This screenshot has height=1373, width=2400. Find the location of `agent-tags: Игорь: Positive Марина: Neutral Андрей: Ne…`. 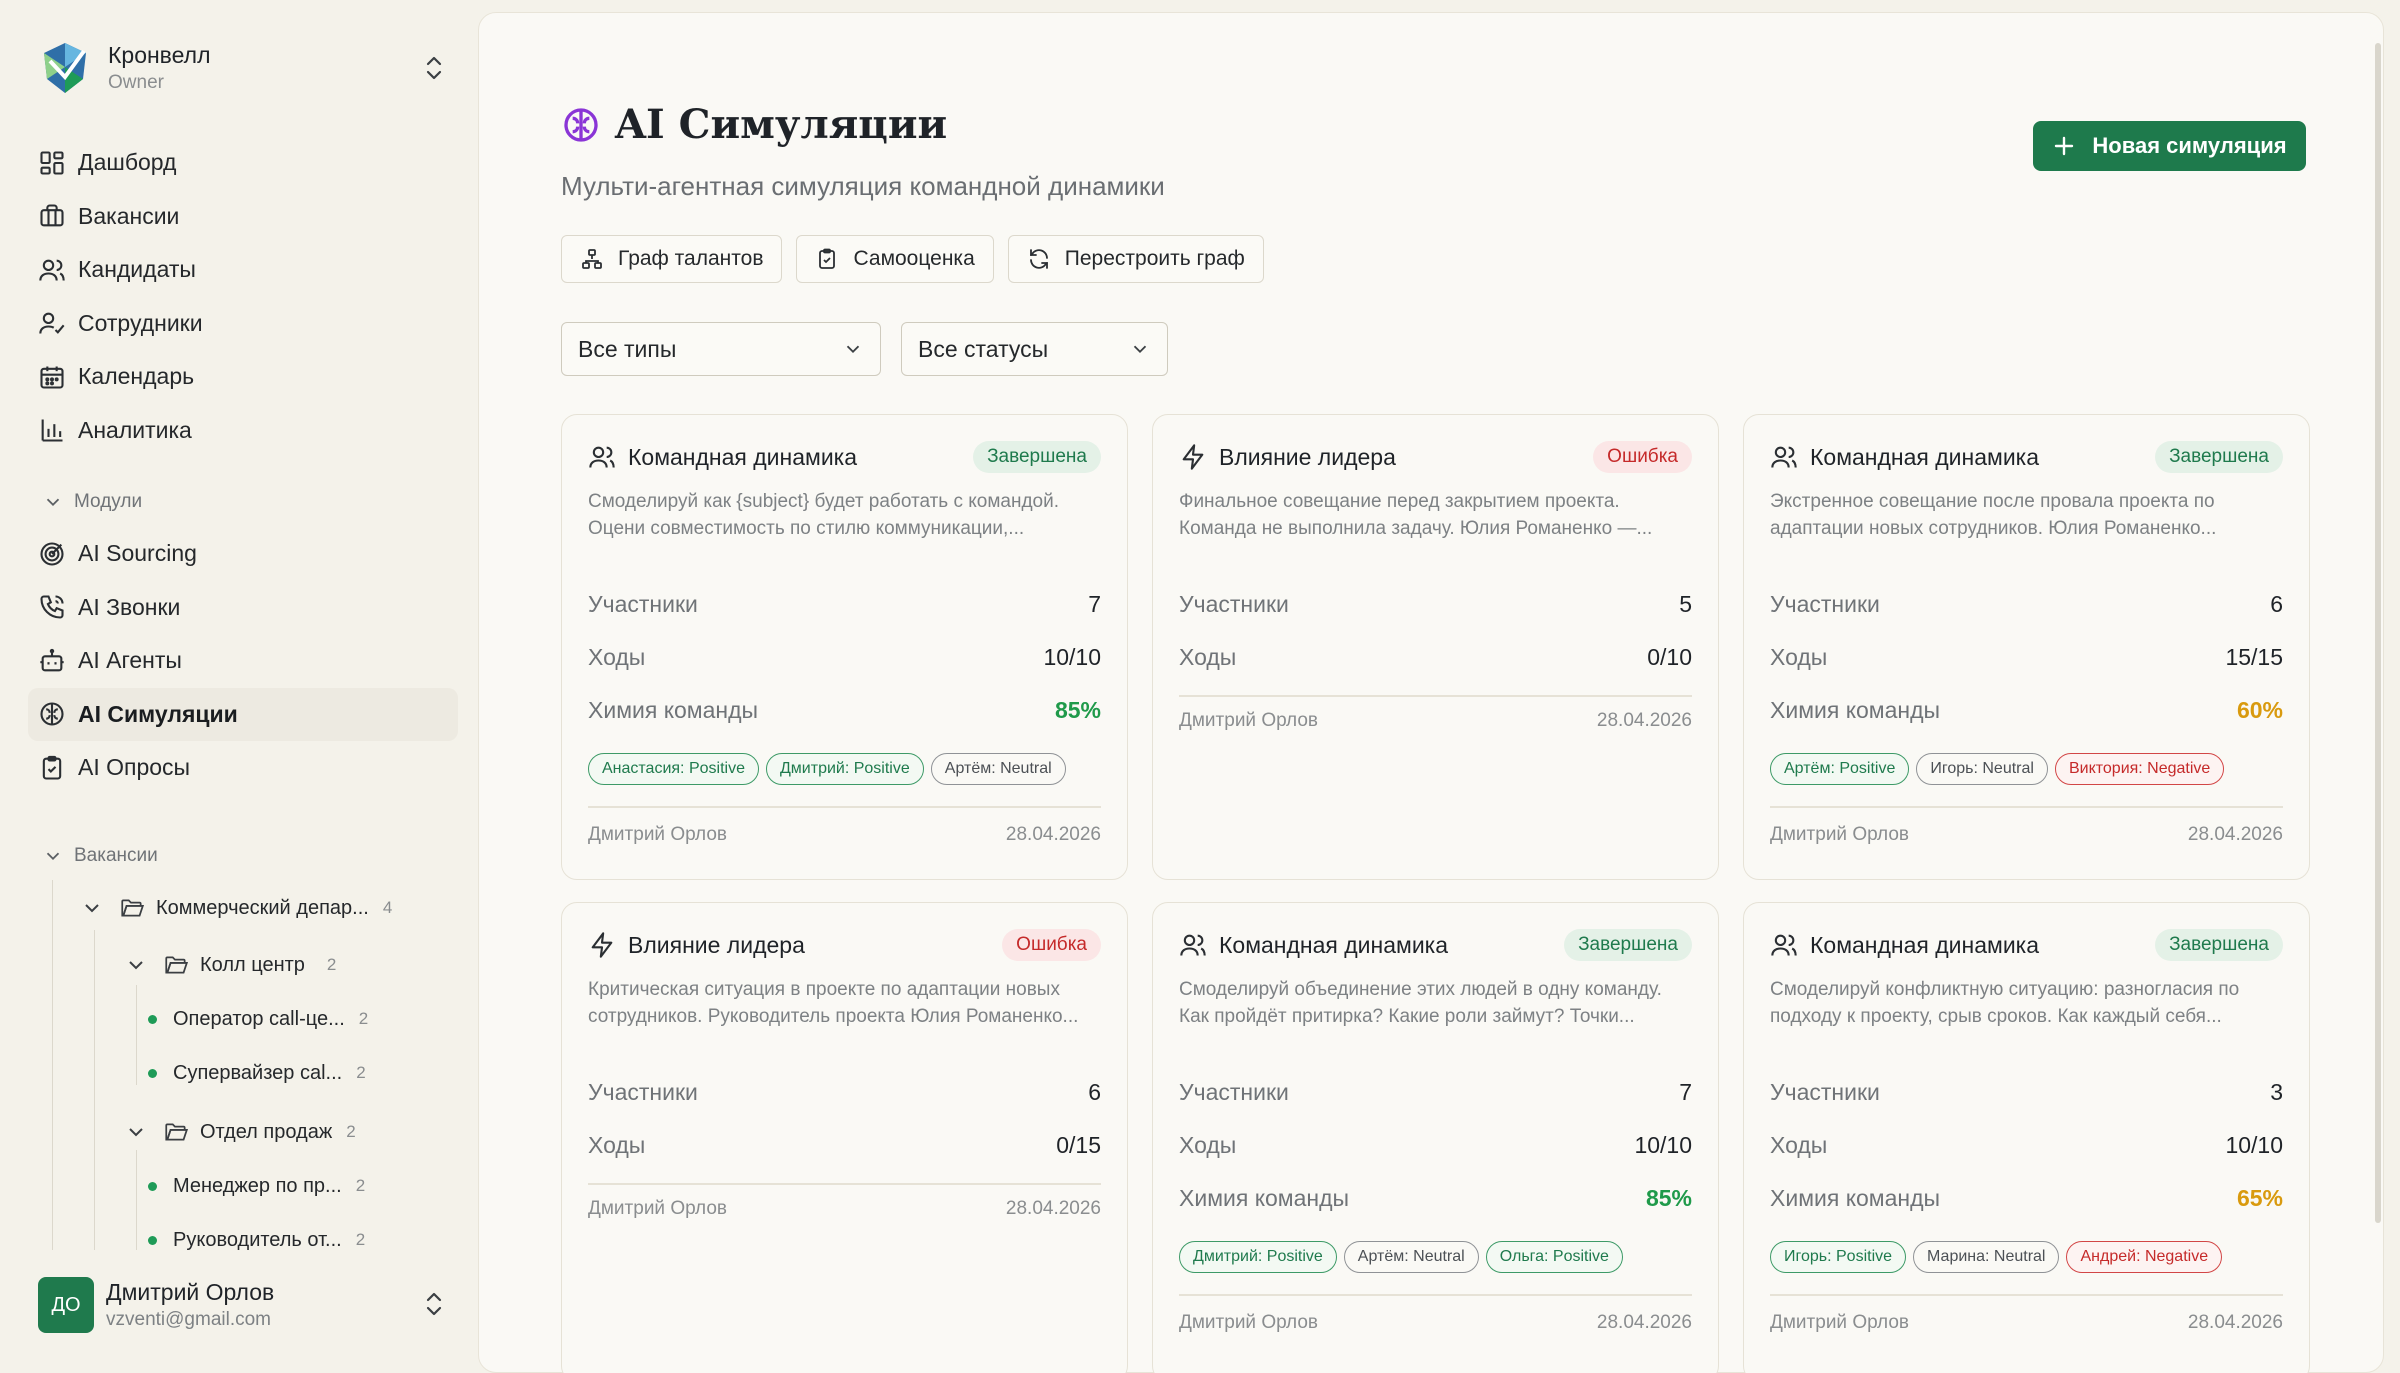

agent-tags: Игорь: Positive Марина: Neutral Андрей: Ne… is located at coordinates (2026, 1257).